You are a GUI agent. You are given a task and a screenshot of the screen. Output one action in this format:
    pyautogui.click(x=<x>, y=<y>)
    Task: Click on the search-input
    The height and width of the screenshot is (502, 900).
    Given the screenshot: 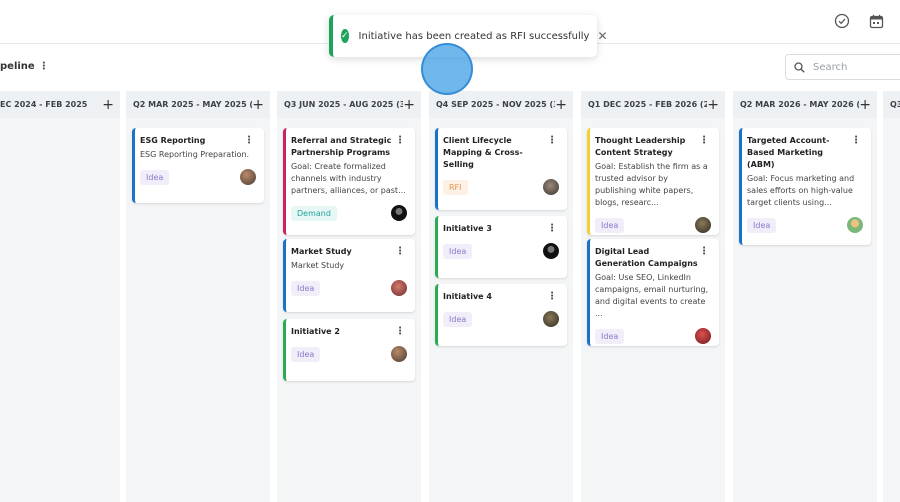 What is the action you would take?
    pyautogui.click(x=856, y=67)
    